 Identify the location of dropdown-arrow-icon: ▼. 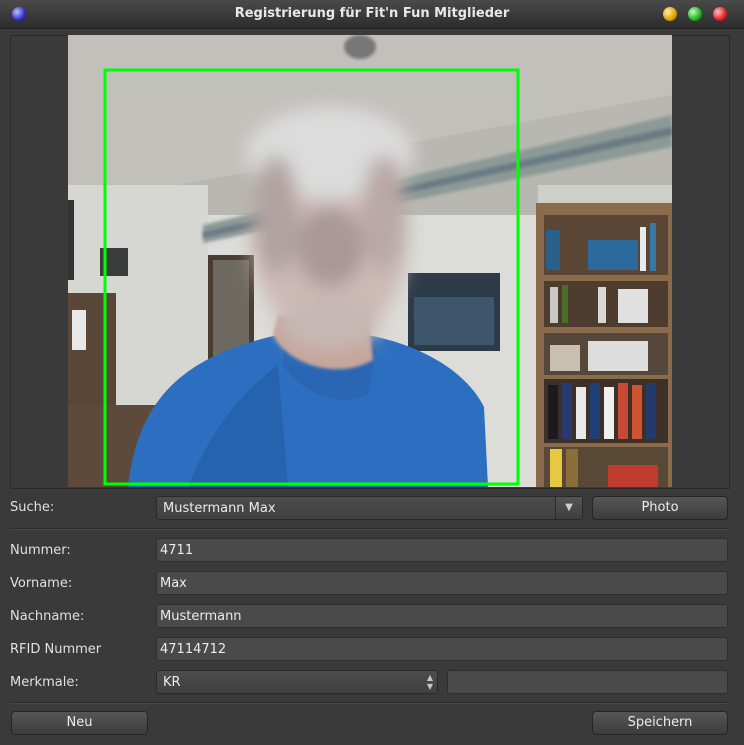
(568, 508).